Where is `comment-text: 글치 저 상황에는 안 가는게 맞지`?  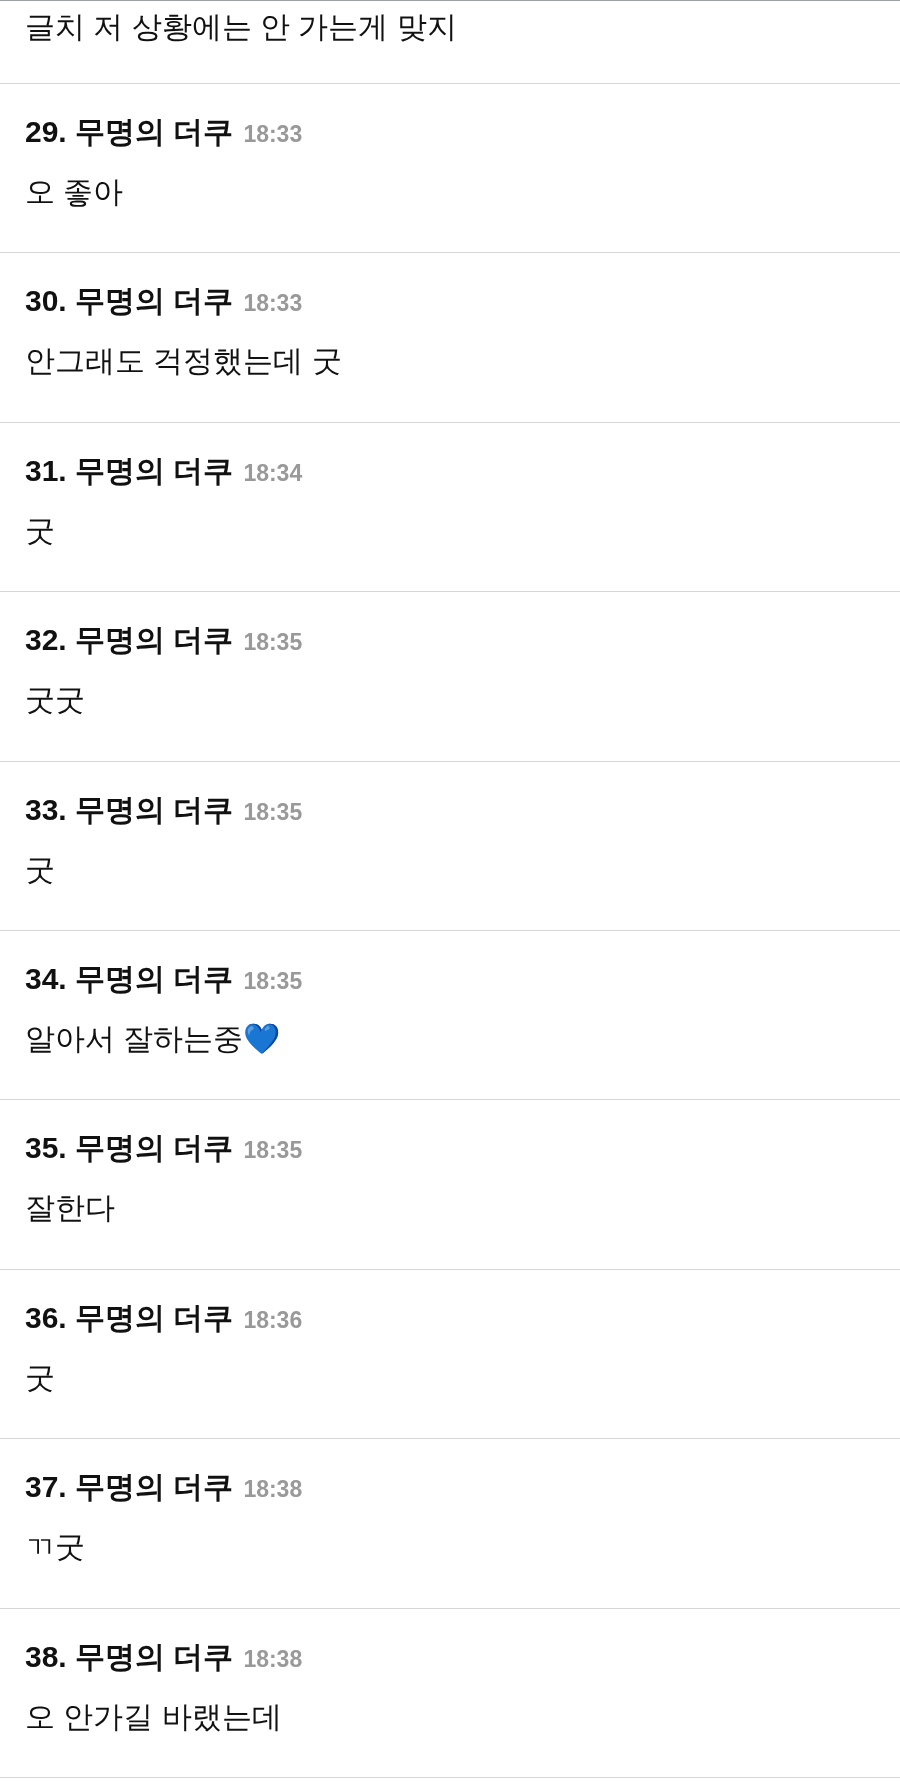
comment-text: 글치 저 상황에는 안 가는게 맞지 is located at coordinates (241, 27).